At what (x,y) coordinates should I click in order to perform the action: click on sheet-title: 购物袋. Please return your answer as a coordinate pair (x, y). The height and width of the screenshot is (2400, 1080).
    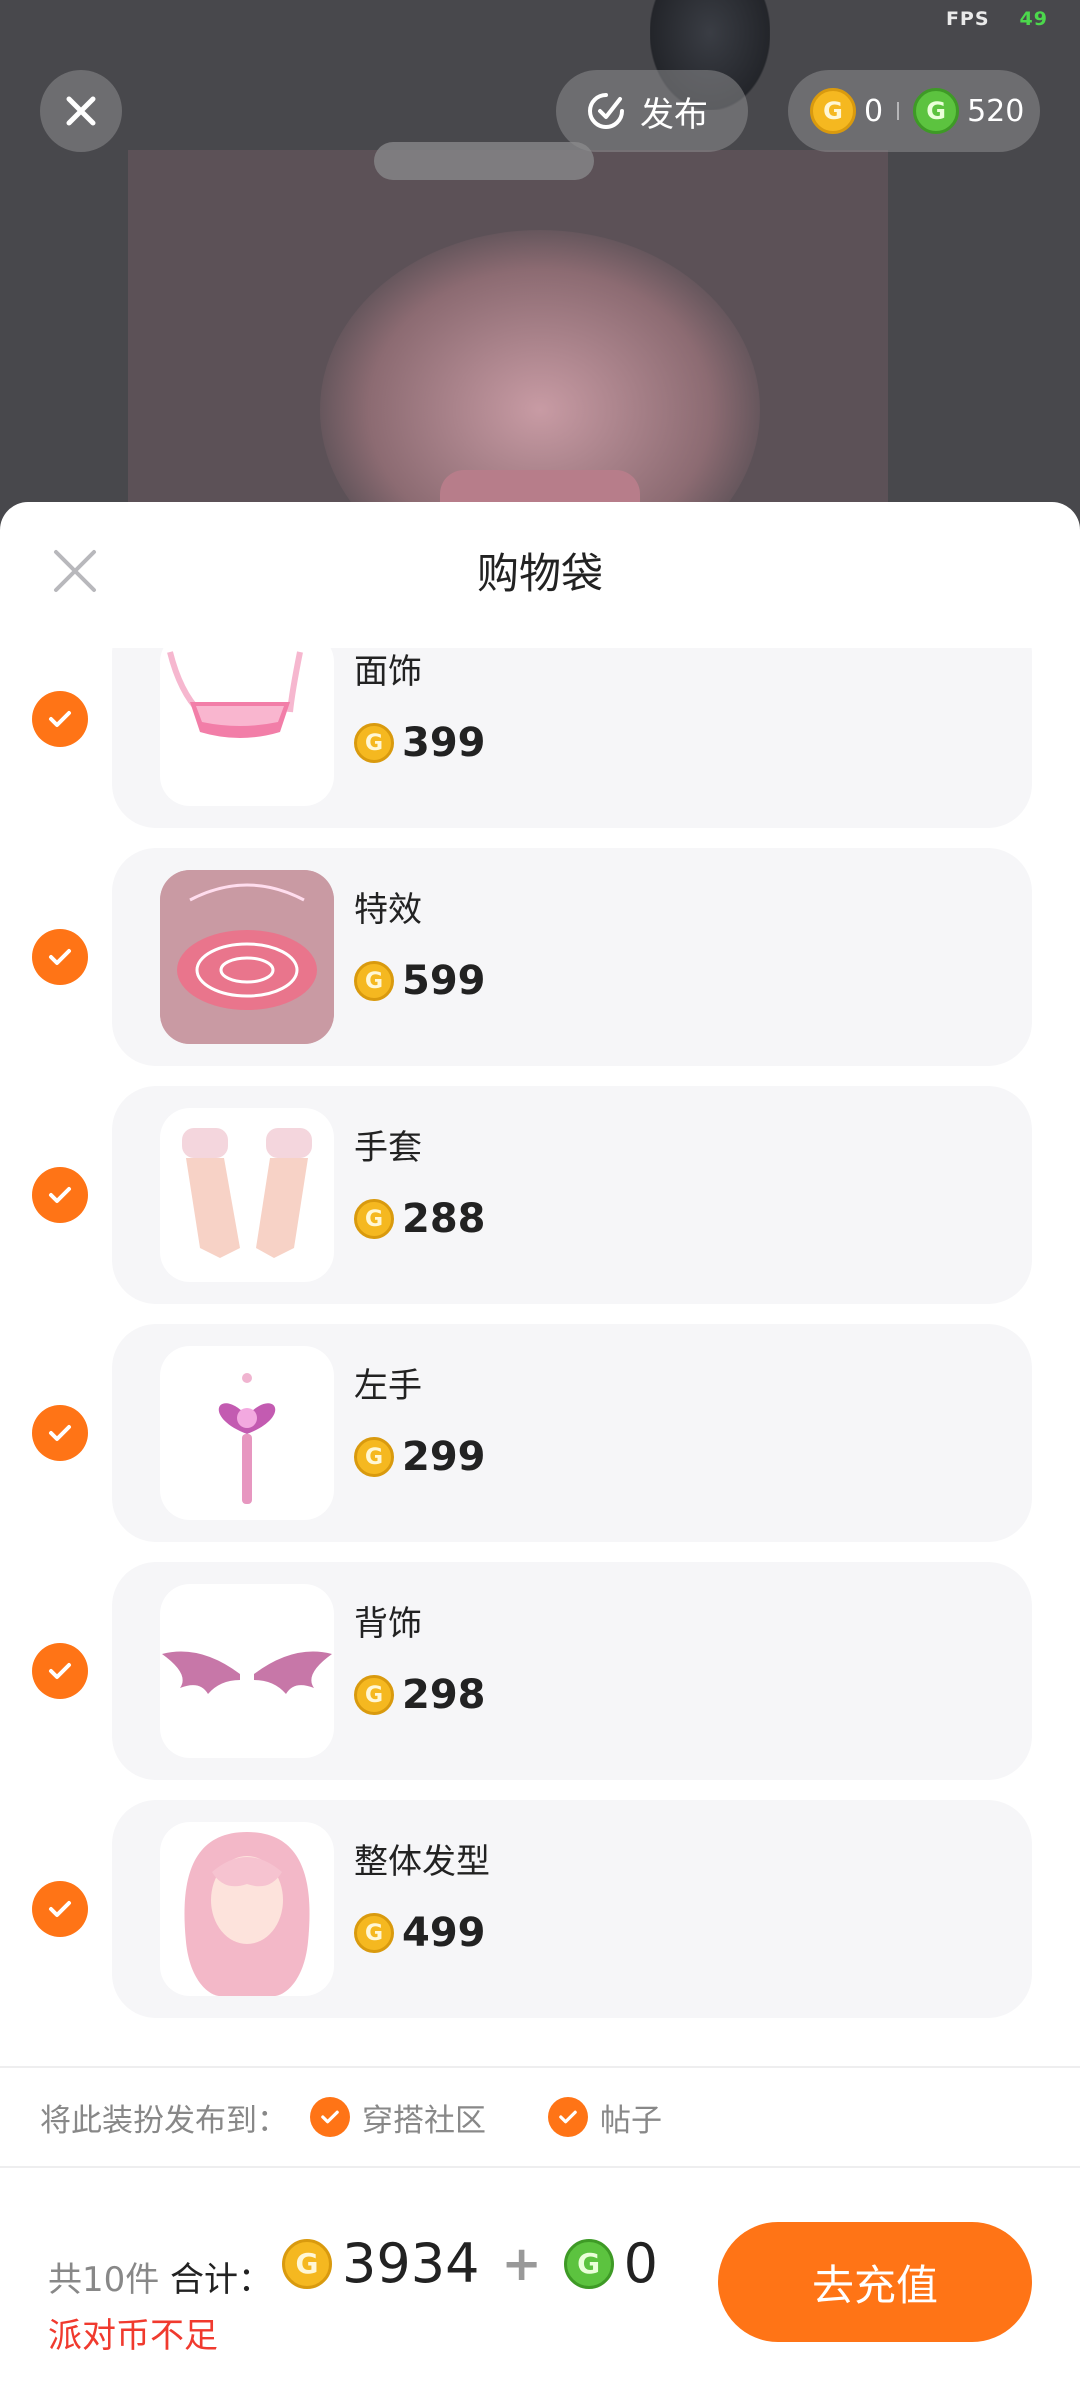
    Looking at the image, I should click on (539, 573).